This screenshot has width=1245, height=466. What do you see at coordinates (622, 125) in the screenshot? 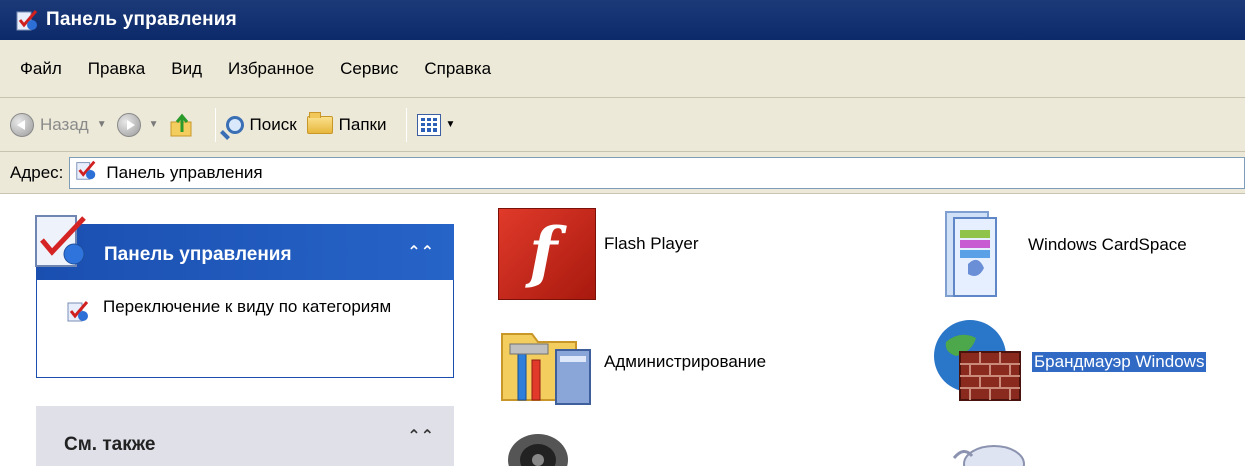
I see `toolbar: Назад ▼ ▼ Поиск Папки ▼` at bounding box center [622, 125].